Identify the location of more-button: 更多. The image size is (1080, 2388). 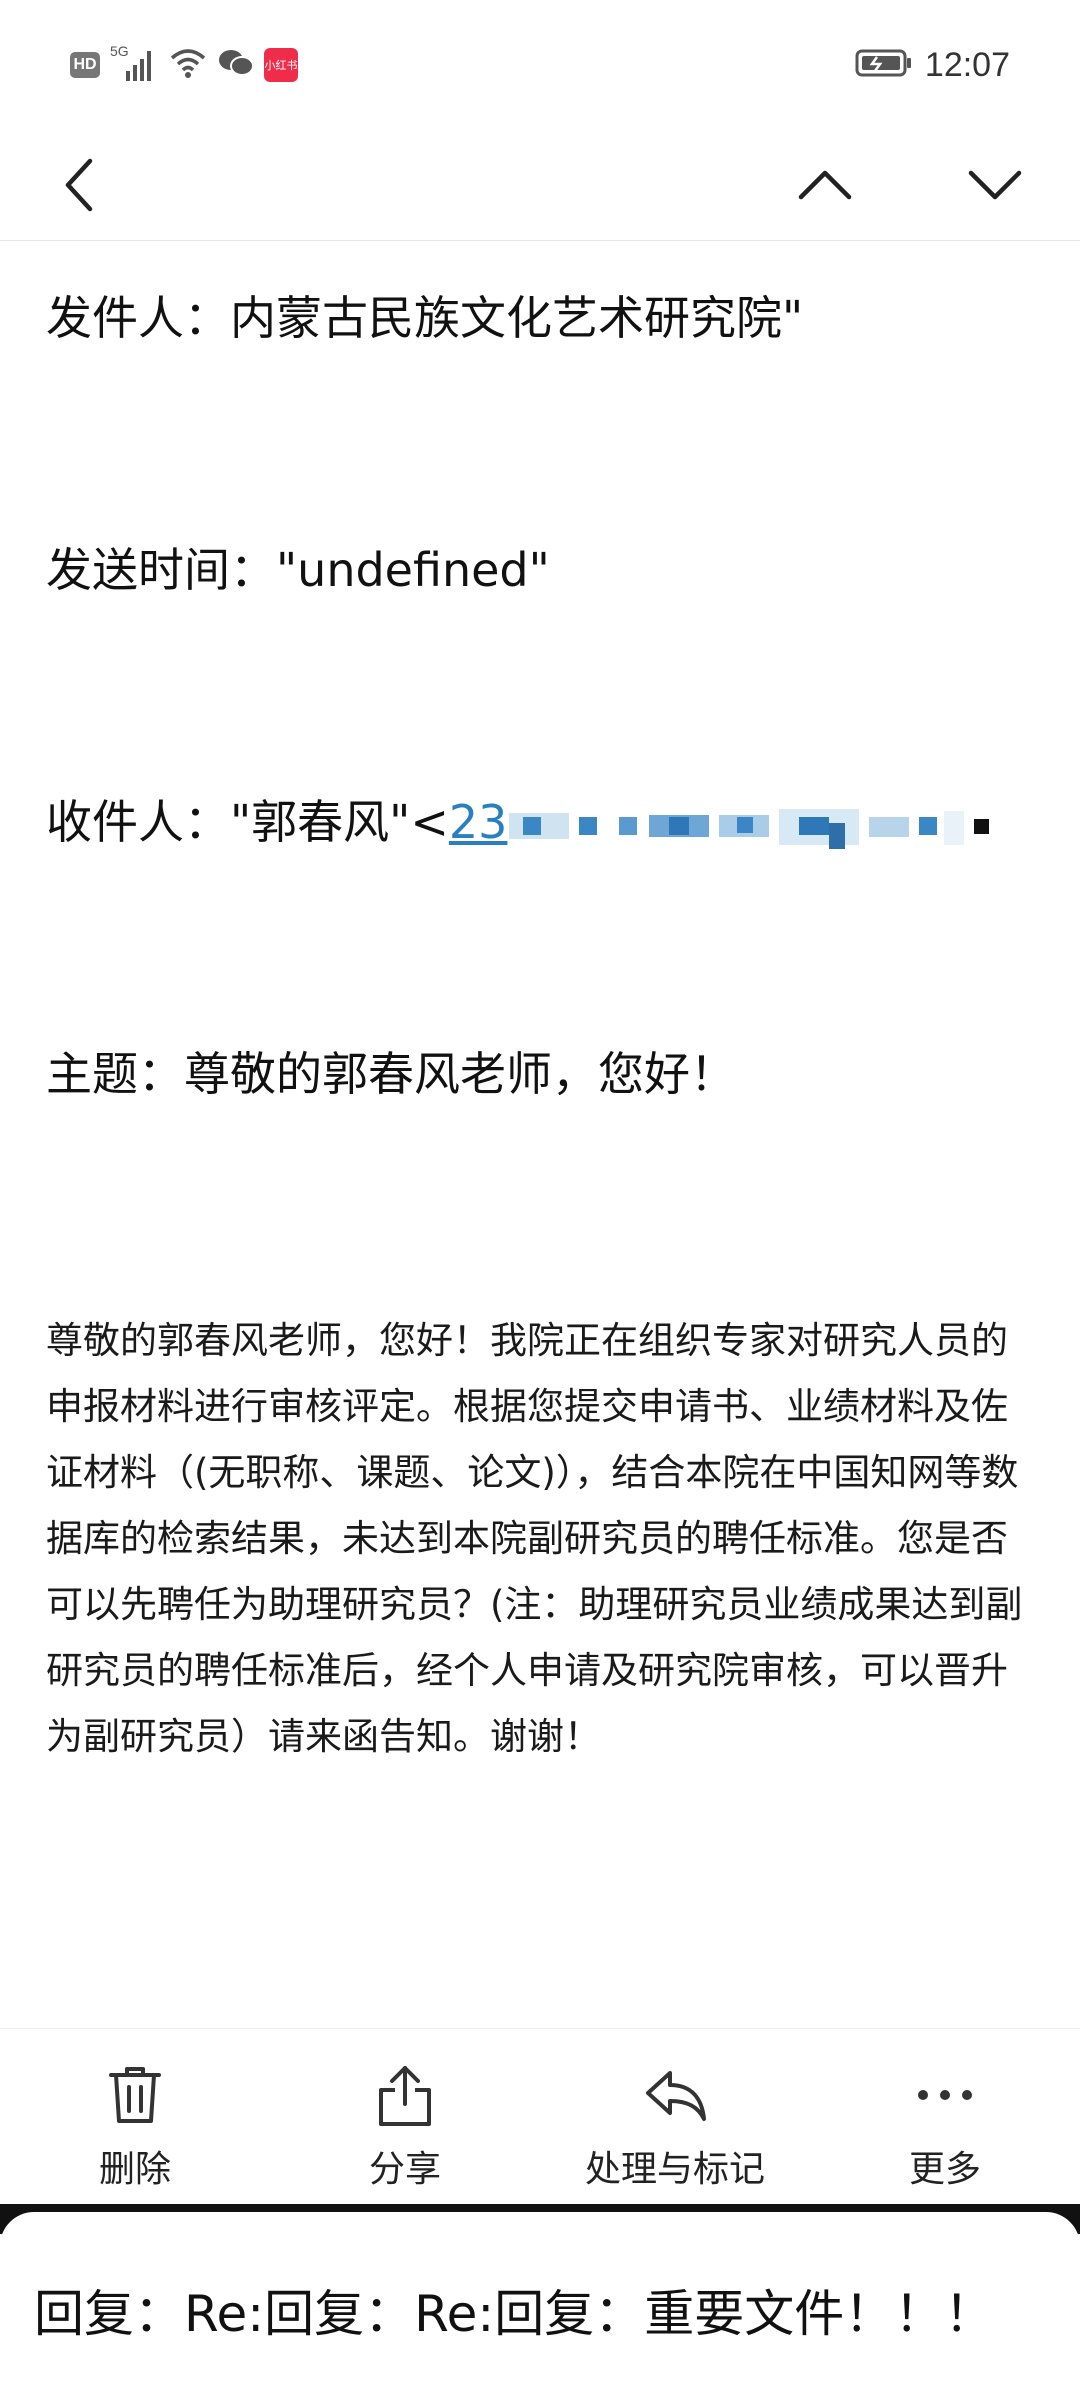
(945, 2130).